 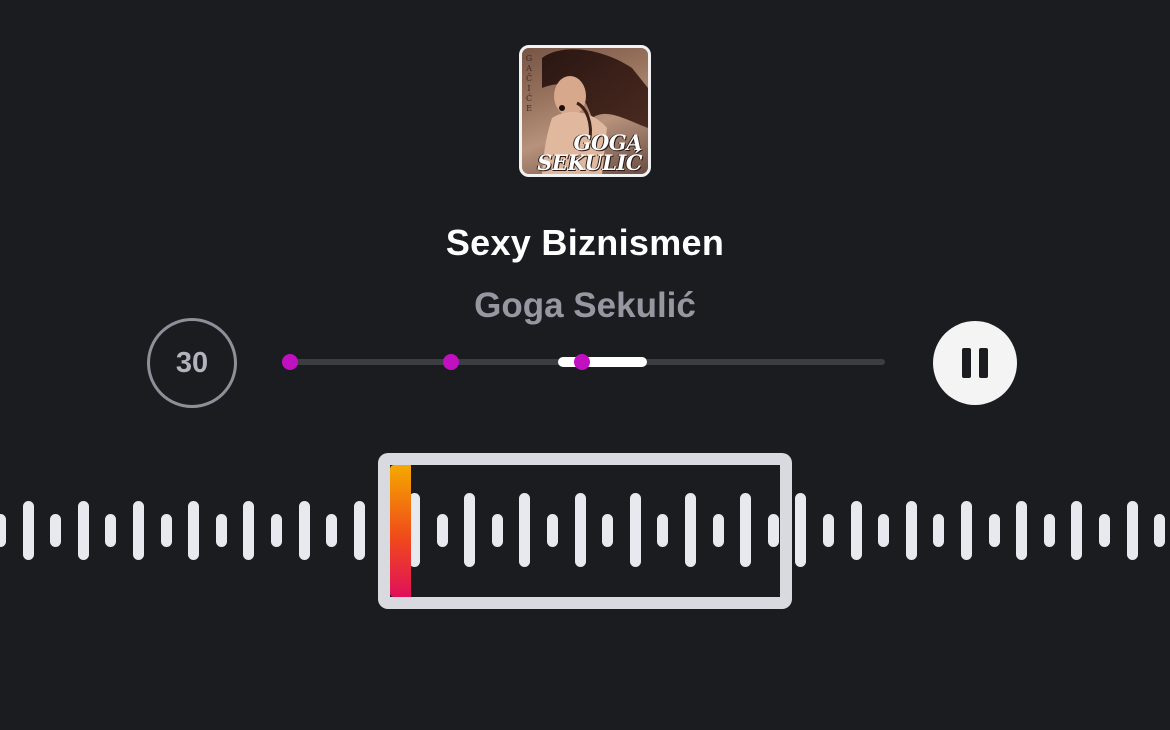 What do you see at coordinates (529, 83) in the screenshot?
I see `album-art-side-text: GAČIĆE` at bounding box center [529, 83].